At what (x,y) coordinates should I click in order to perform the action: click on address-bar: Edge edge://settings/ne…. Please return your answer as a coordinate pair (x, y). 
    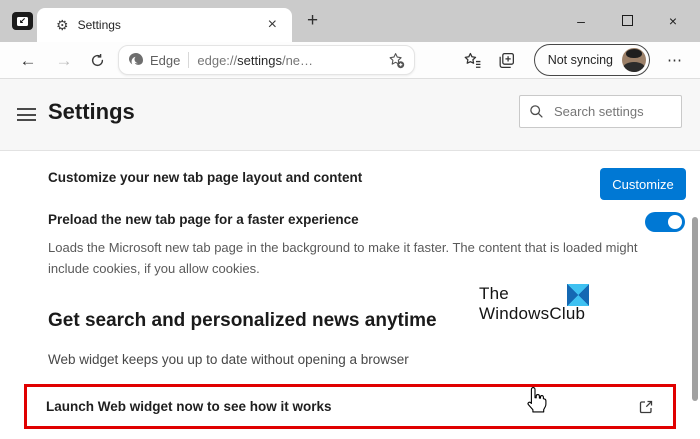
    Looking at the image, I should click on (266, 60).